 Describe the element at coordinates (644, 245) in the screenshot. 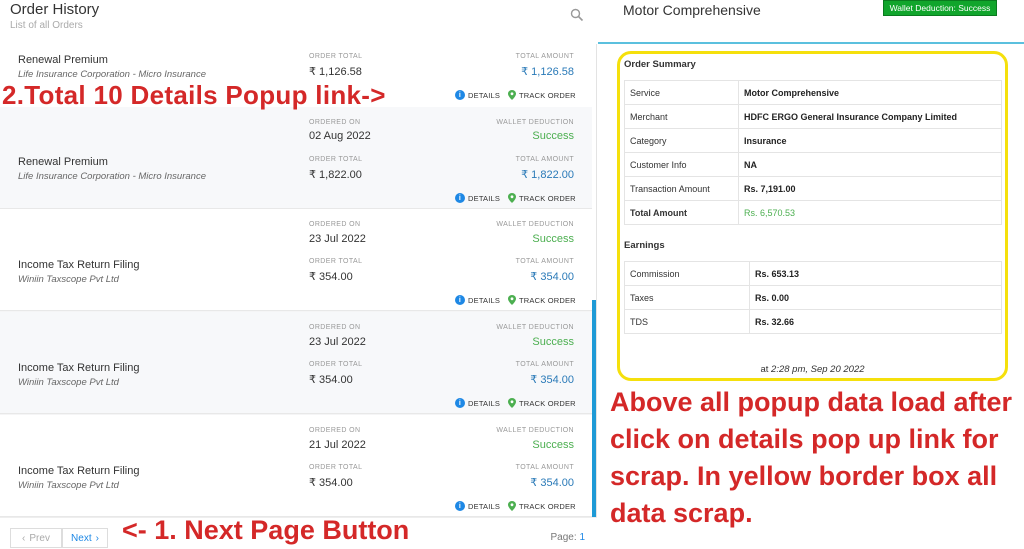

I see `earnings-title: Earnings` at that location.